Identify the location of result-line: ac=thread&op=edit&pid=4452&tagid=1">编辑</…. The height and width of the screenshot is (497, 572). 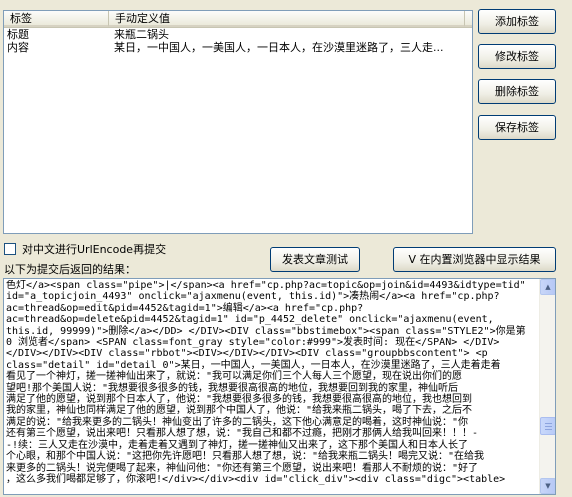
(185, 308).